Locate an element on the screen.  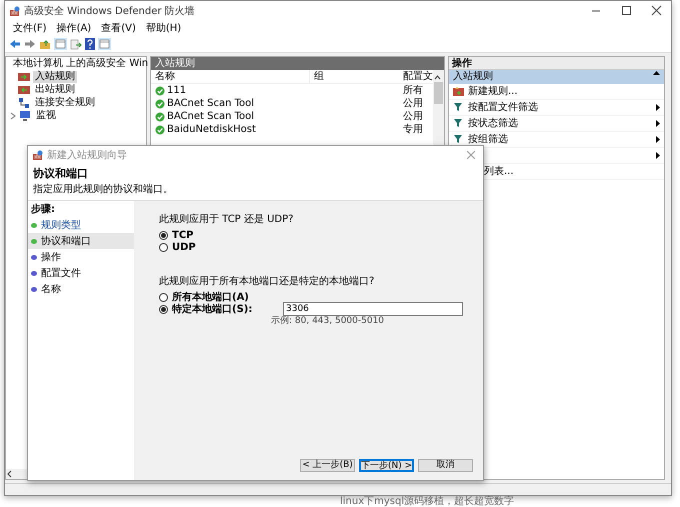
step-item: 名称 is located at coordinates (81, 289).